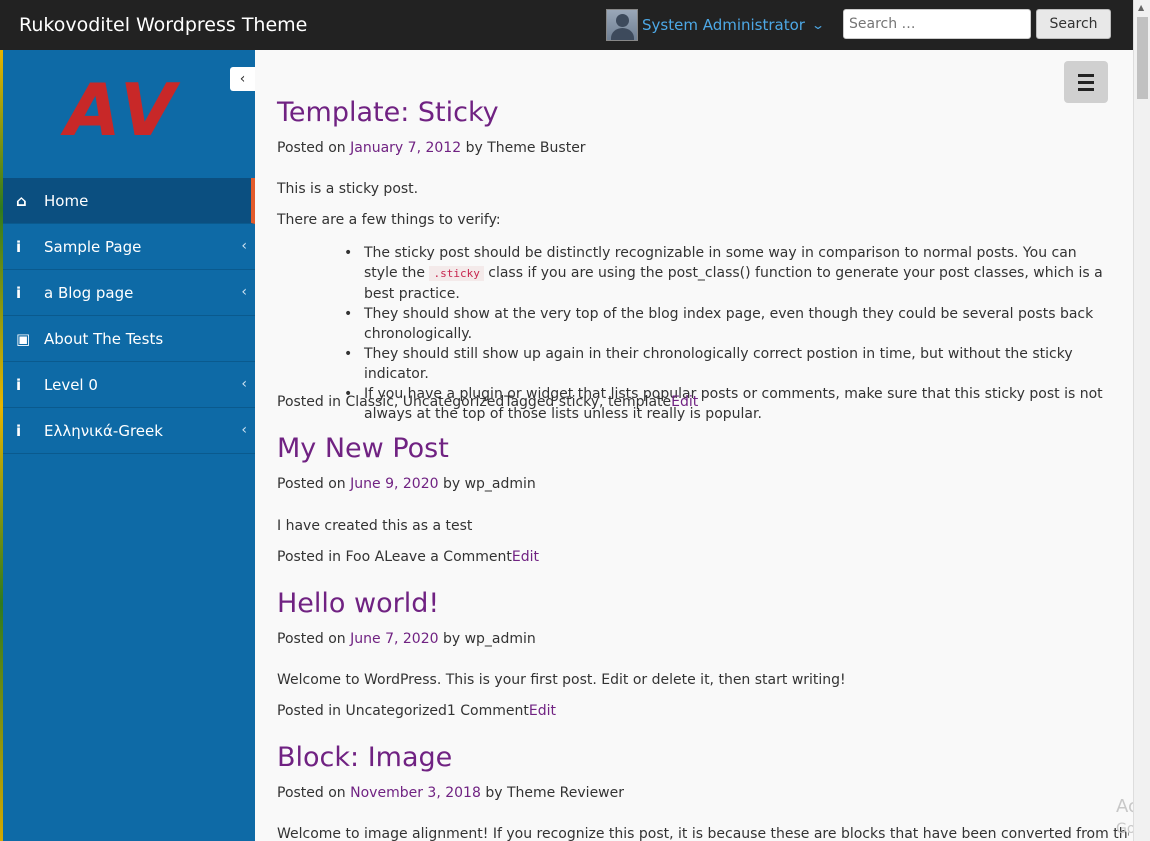 The image size is (1150, 841). I want to click on scroll-up-icon: ▲, so click(1141, 7).